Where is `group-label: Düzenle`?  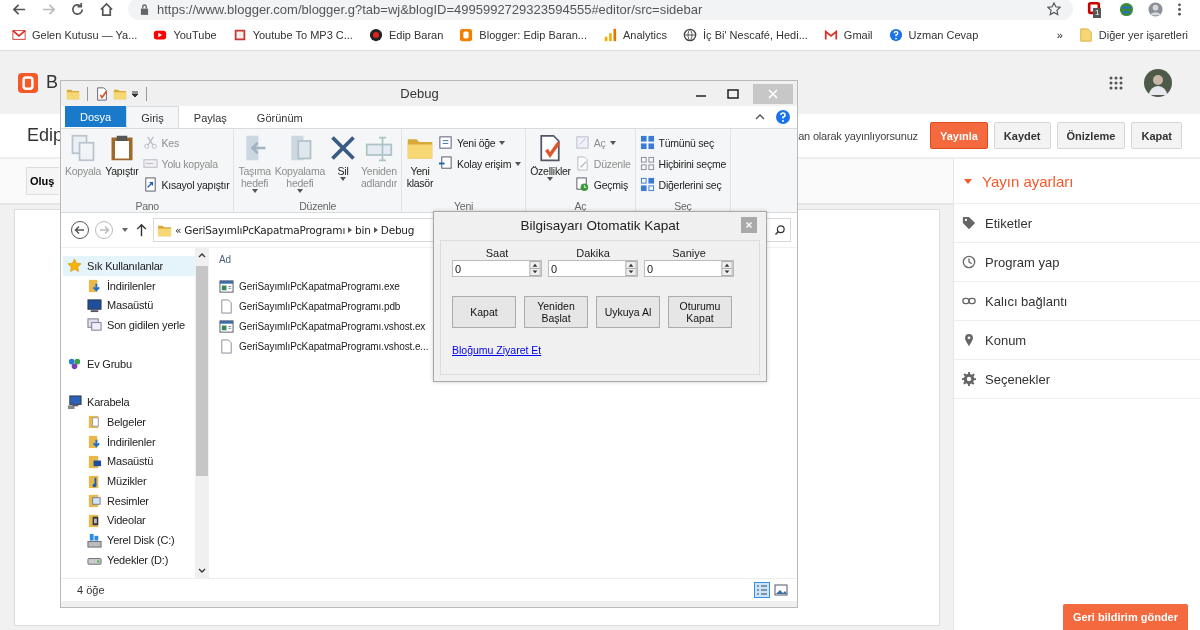 group-label: Düzenle is located at coordinates (318, 206).